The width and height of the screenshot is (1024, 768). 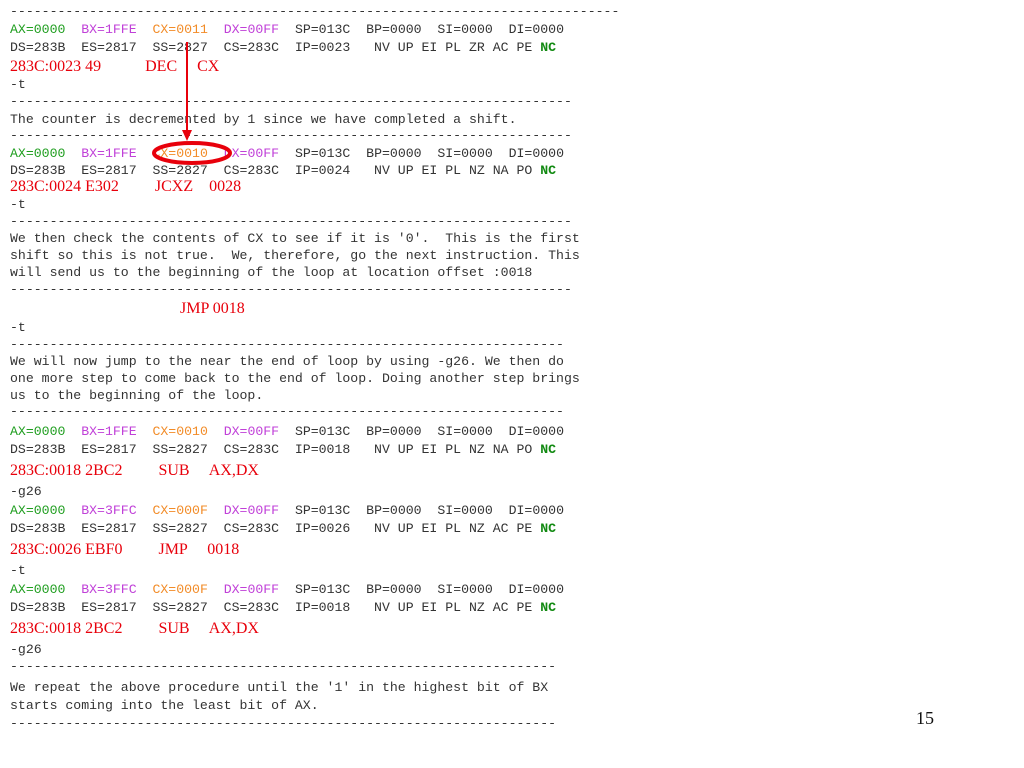 What do you see at coordinates (126, 186) in the screenshot?
I see `asm-instruction: 283C:0024 E302 JCXZ 0028` at bounding box center [126, 186].